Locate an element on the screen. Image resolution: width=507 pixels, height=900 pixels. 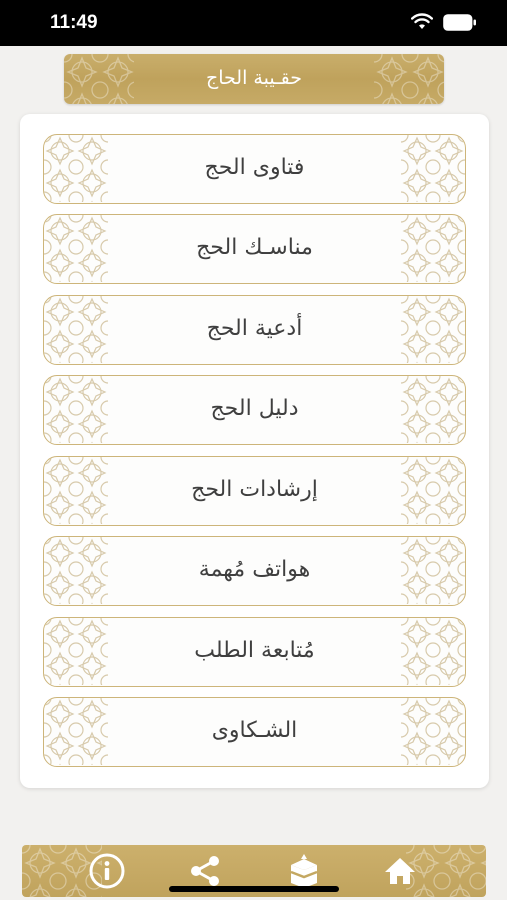
menu-item-label: مناسـك الحج is located at coordinates (254, 247).